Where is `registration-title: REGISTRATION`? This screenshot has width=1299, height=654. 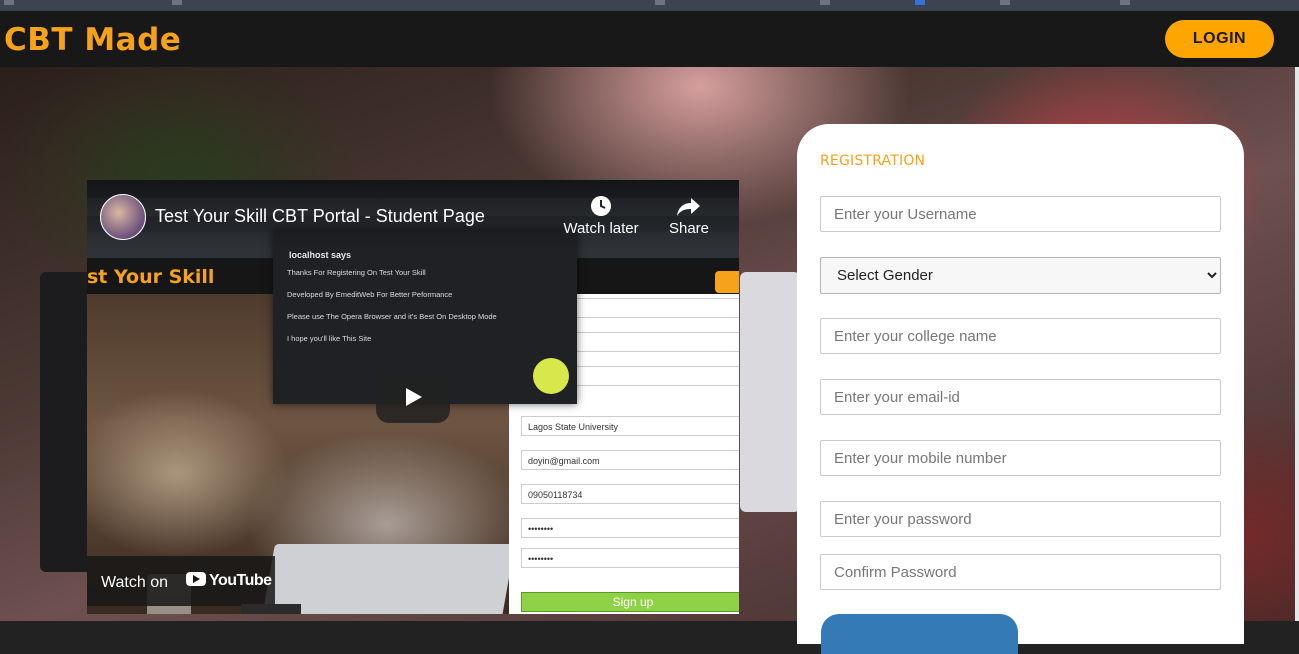
registration-title: REGISTRATION is located at coordinates (873, 161).